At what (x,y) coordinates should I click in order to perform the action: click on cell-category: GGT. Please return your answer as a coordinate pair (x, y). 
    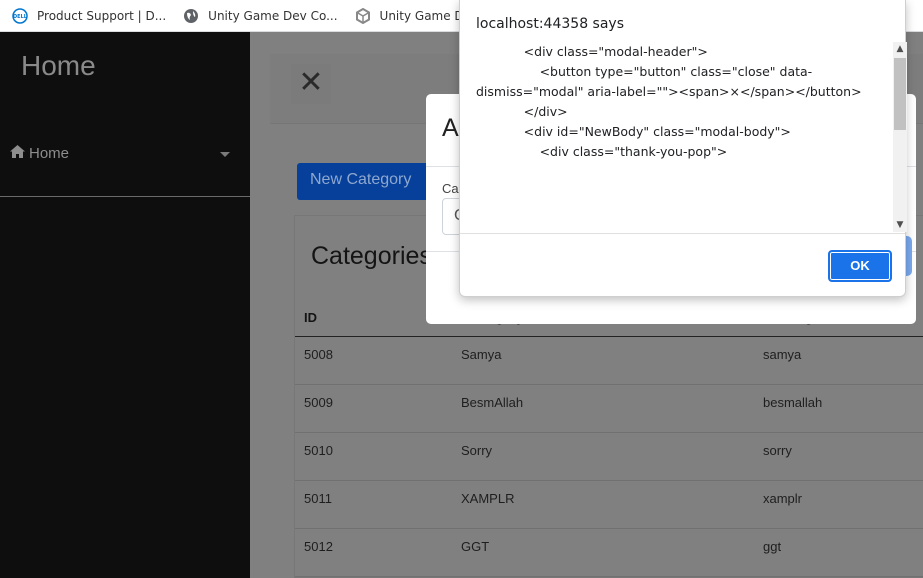
    Looking at the image, I should click on (475, 546).